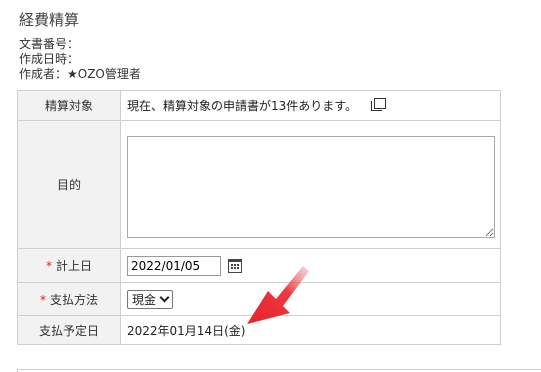  I want to click on target-label: 精算対象, so click(69, 105).